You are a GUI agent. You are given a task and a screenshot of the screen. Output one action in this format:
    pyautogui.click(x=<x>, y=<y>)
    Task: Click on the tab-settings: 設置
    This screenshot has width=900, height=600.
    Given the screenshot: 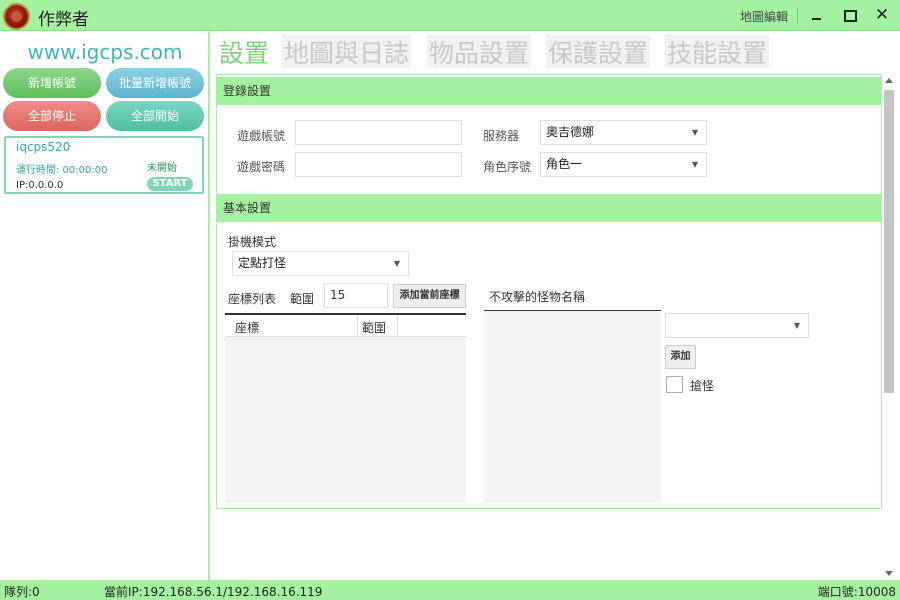 What is the action you would take?
    pyautogui.click(x=244, y=51)
    